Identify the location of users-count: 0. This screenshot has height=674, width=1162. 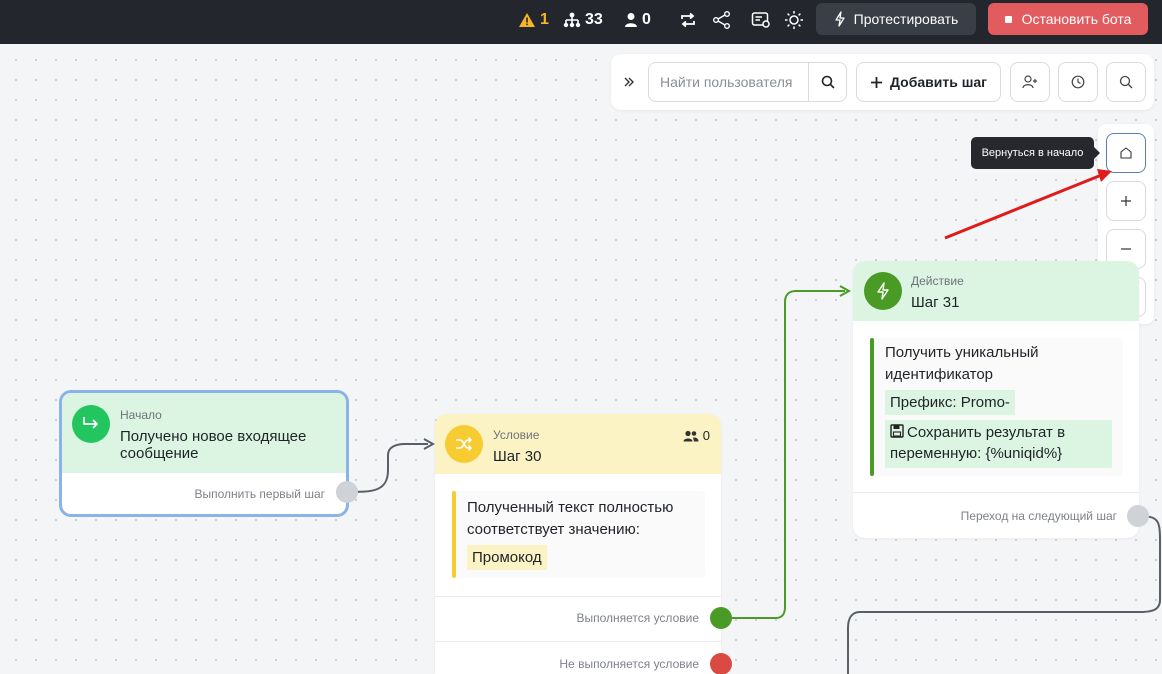
(646, 19).